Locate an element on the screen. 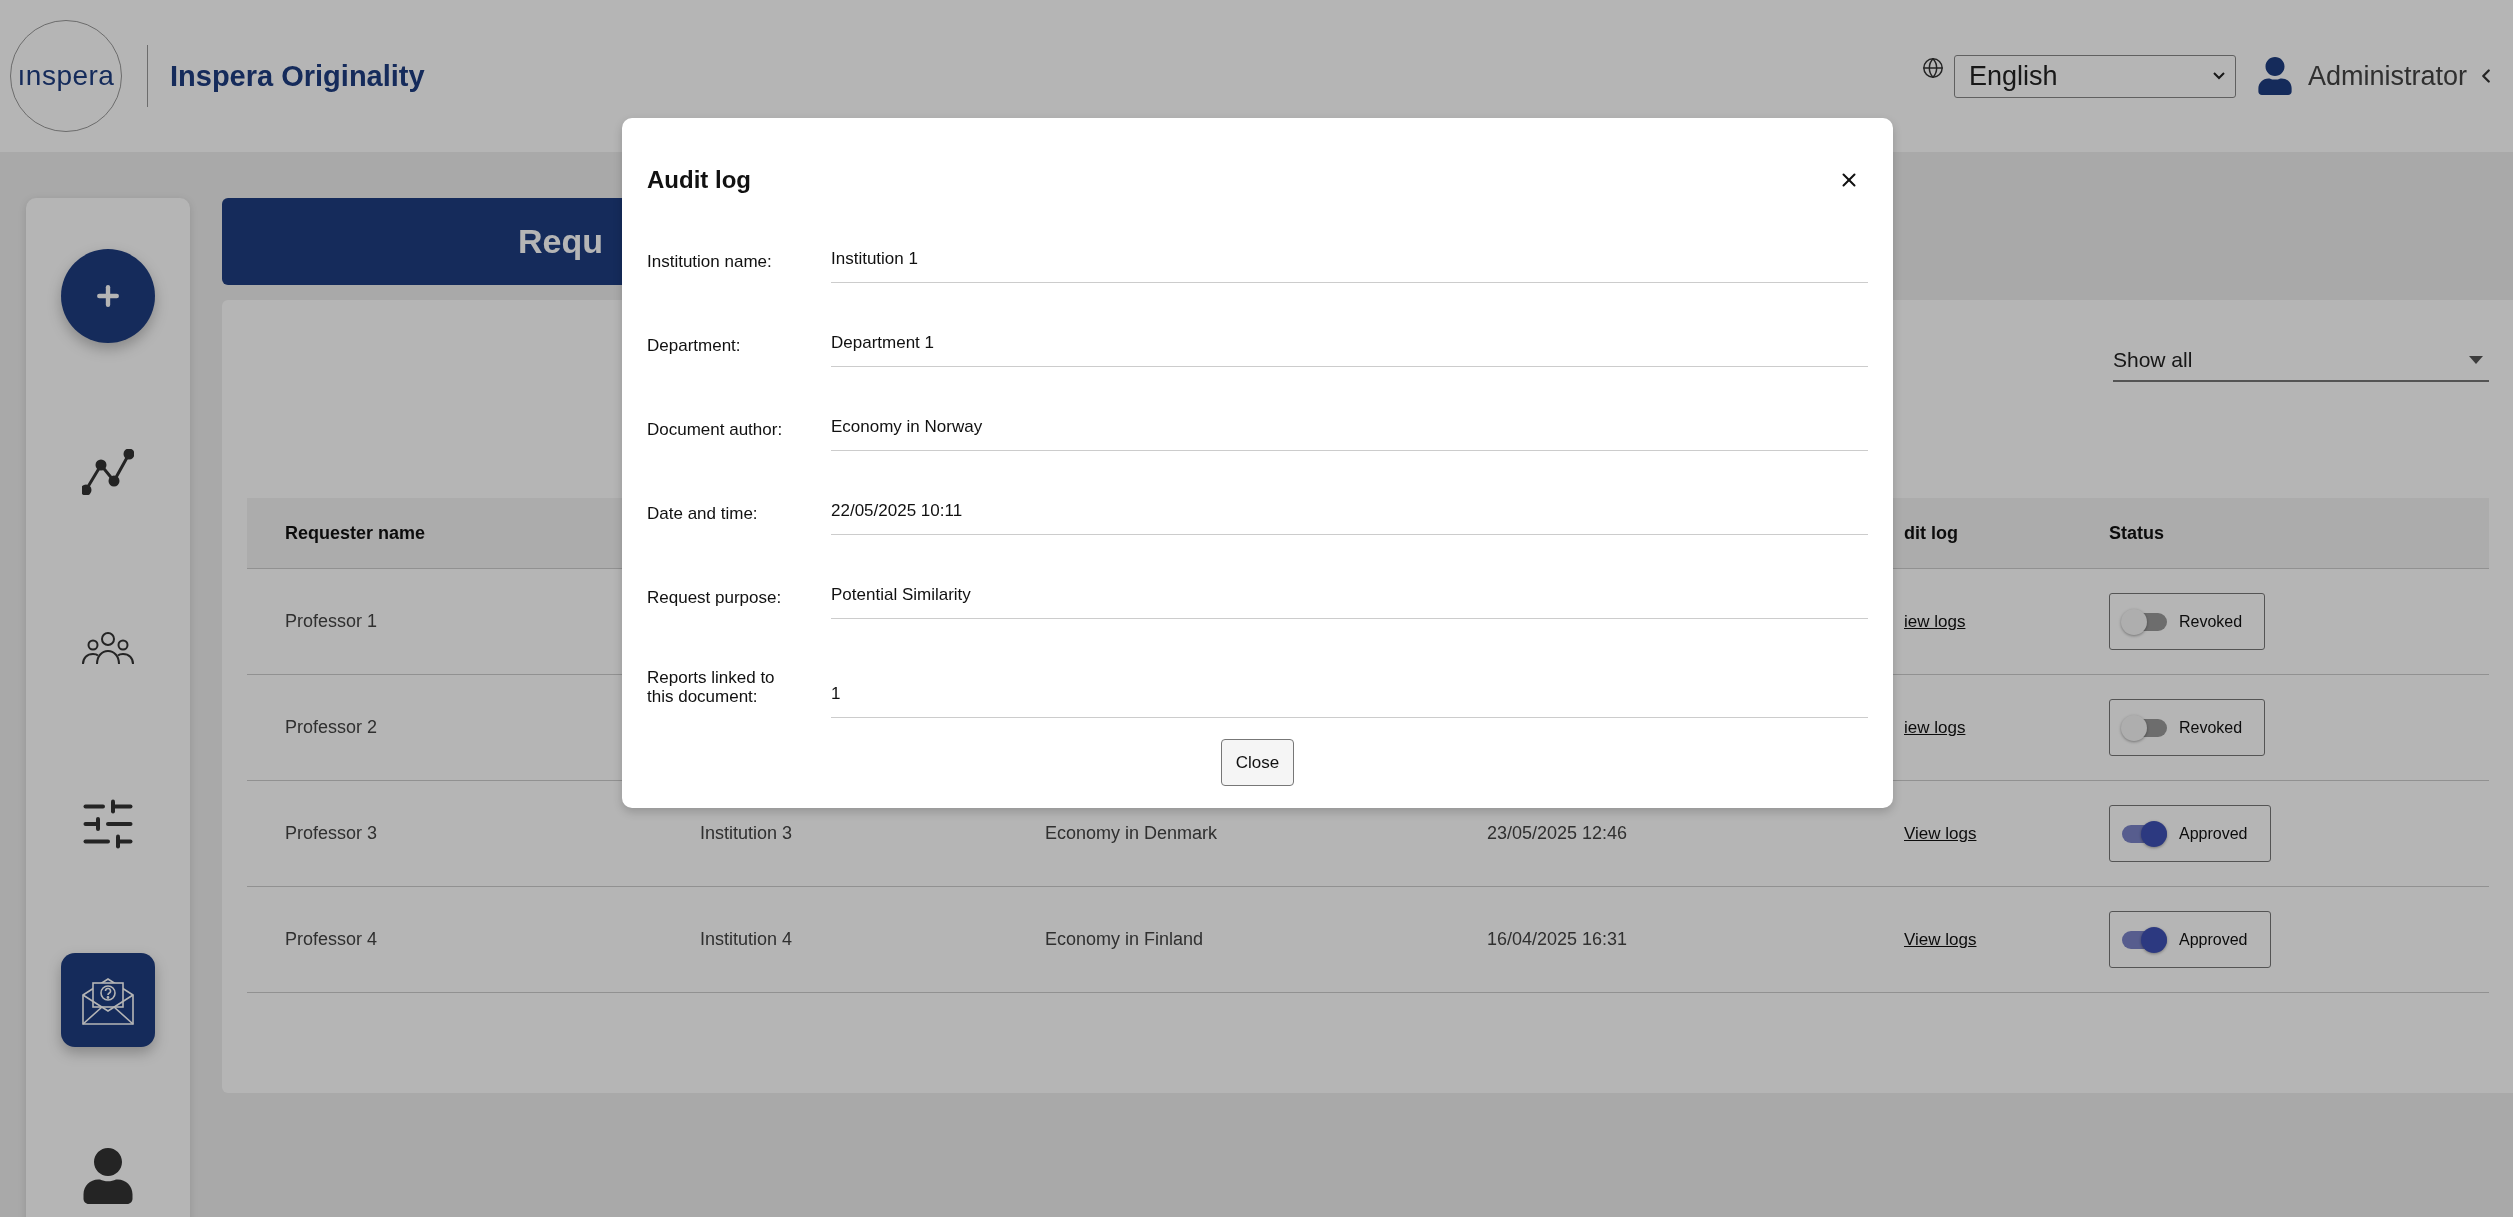  table-cell-text: Institution 3 is located at coordinates (746, 833).